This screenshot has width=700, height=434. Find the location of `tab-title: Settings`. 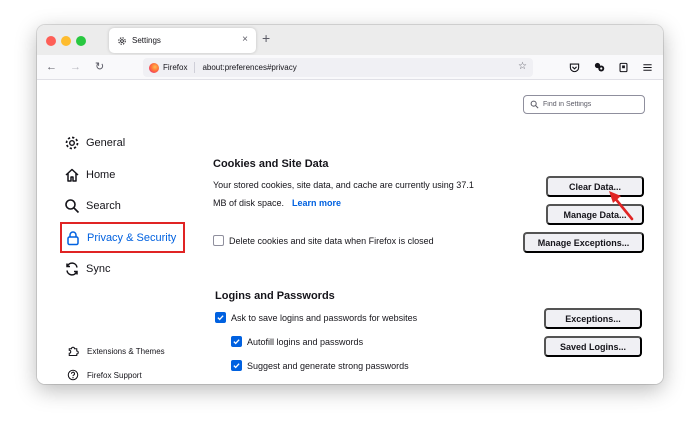

tab-title: Settings is located at coordinates (146, 40).